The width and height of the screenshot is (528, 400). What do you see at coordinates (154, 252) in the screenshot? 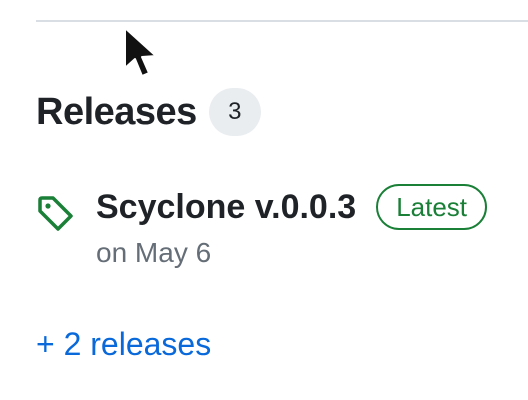
I see `release-date: on May 6` at bounding box center [154, 252].